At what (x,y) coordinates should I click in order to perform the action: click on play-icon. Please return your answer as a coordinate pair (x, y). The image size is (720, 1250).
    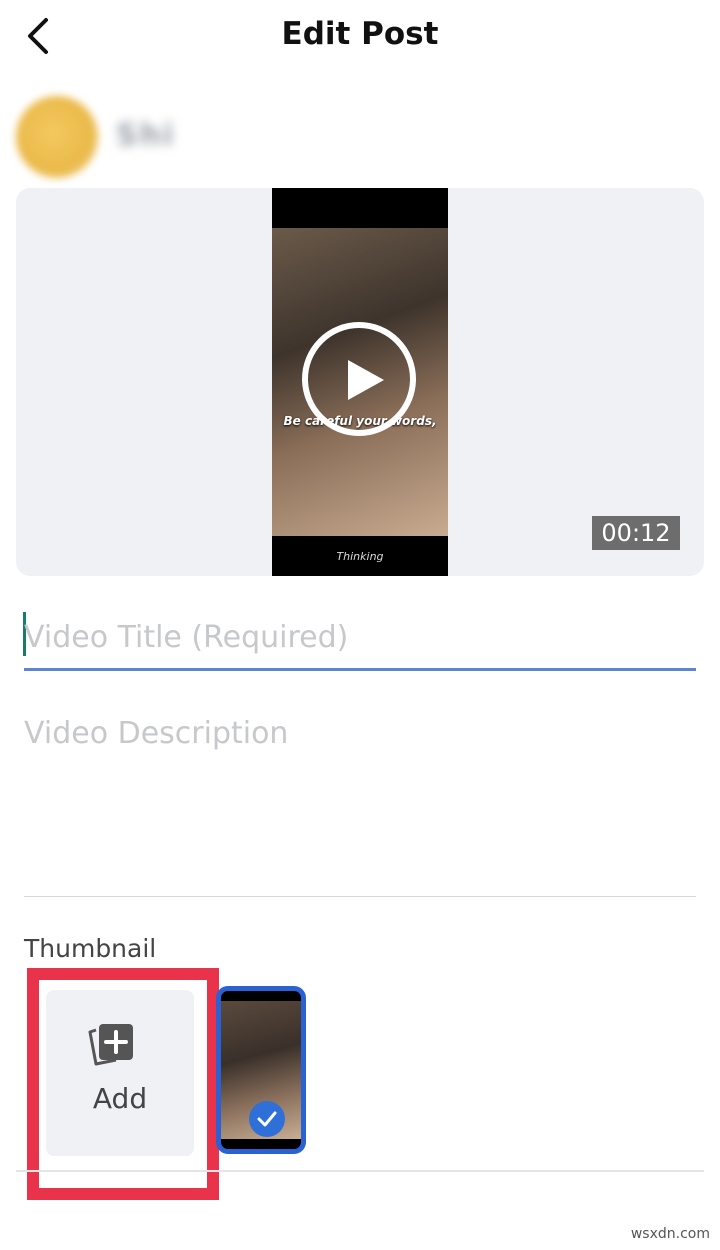
    Looking at the image, I should click on (366, 380).